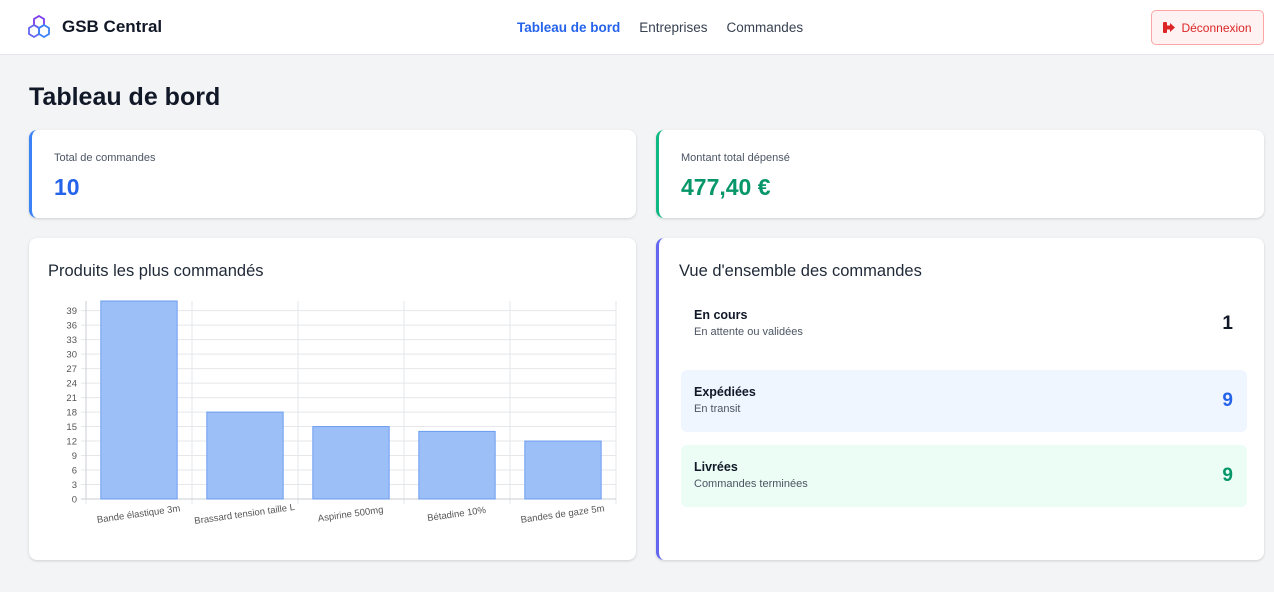  Describe the element at coordinates (74, 456) in the screenshot. I see `y-tick-label: 9` at that location.